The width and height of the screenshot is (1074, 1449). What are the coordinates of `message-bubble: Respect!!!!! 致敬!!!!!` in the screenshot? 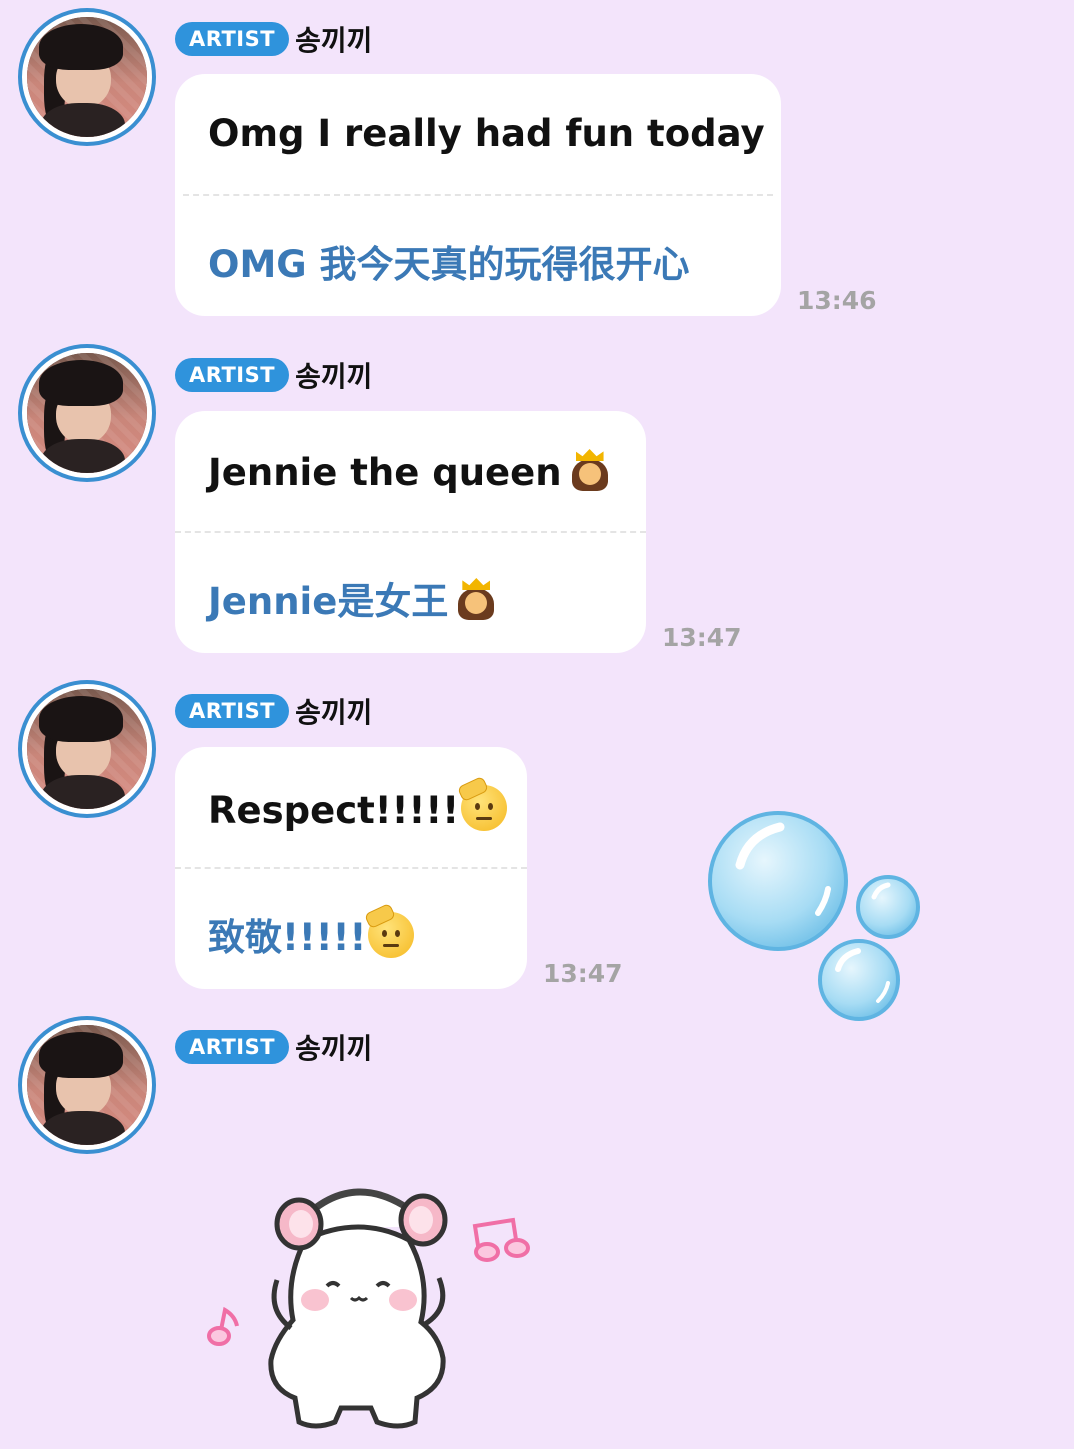 It's located at (351, 868).